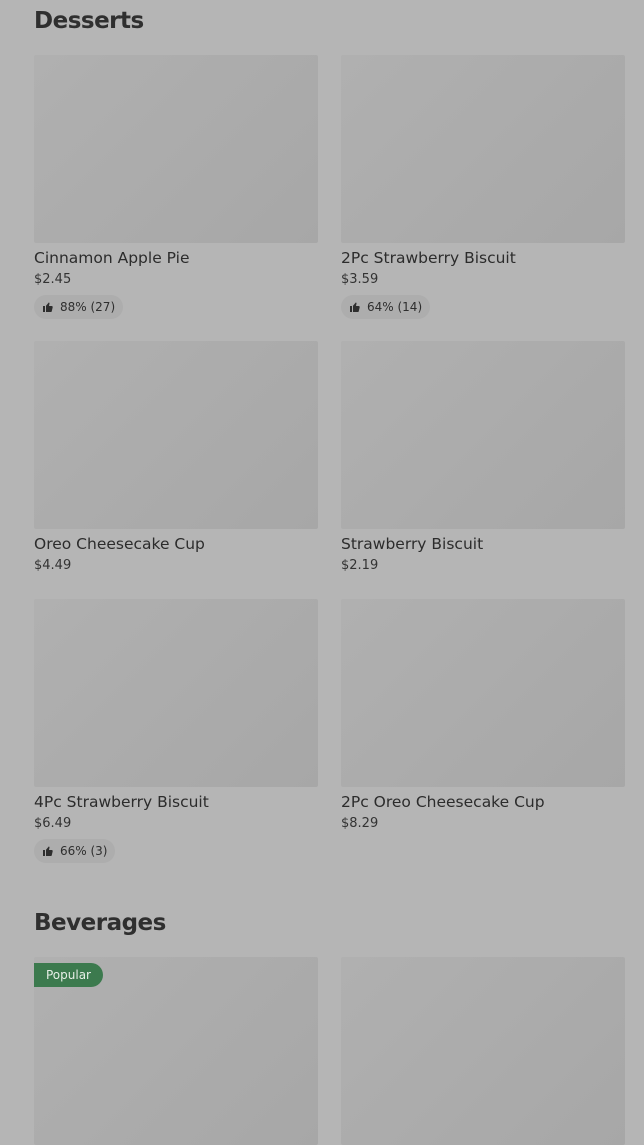 Image resolution: width=644 pixels, height=1145 pixels. I want to click on rating-text: 66% (3), so click(84, 851).